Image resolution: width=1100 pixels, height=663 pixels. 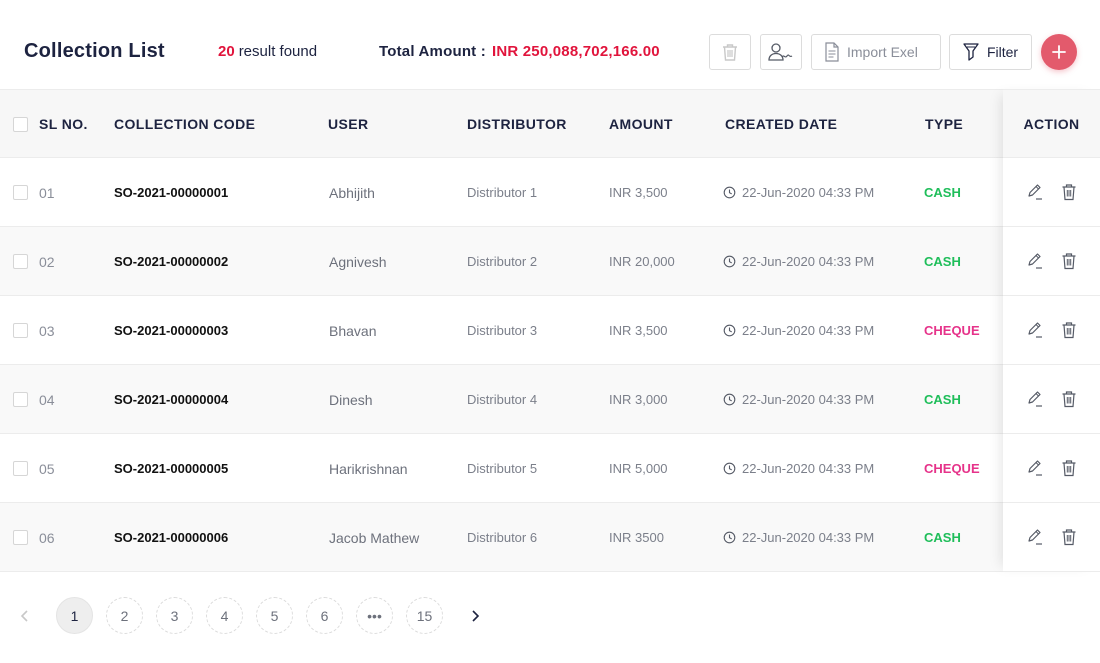 What do you see at coordinates (502, 261) in the screenshot?
I see `cell-distributor: Distributor 2` at bounding box center [502, 261].